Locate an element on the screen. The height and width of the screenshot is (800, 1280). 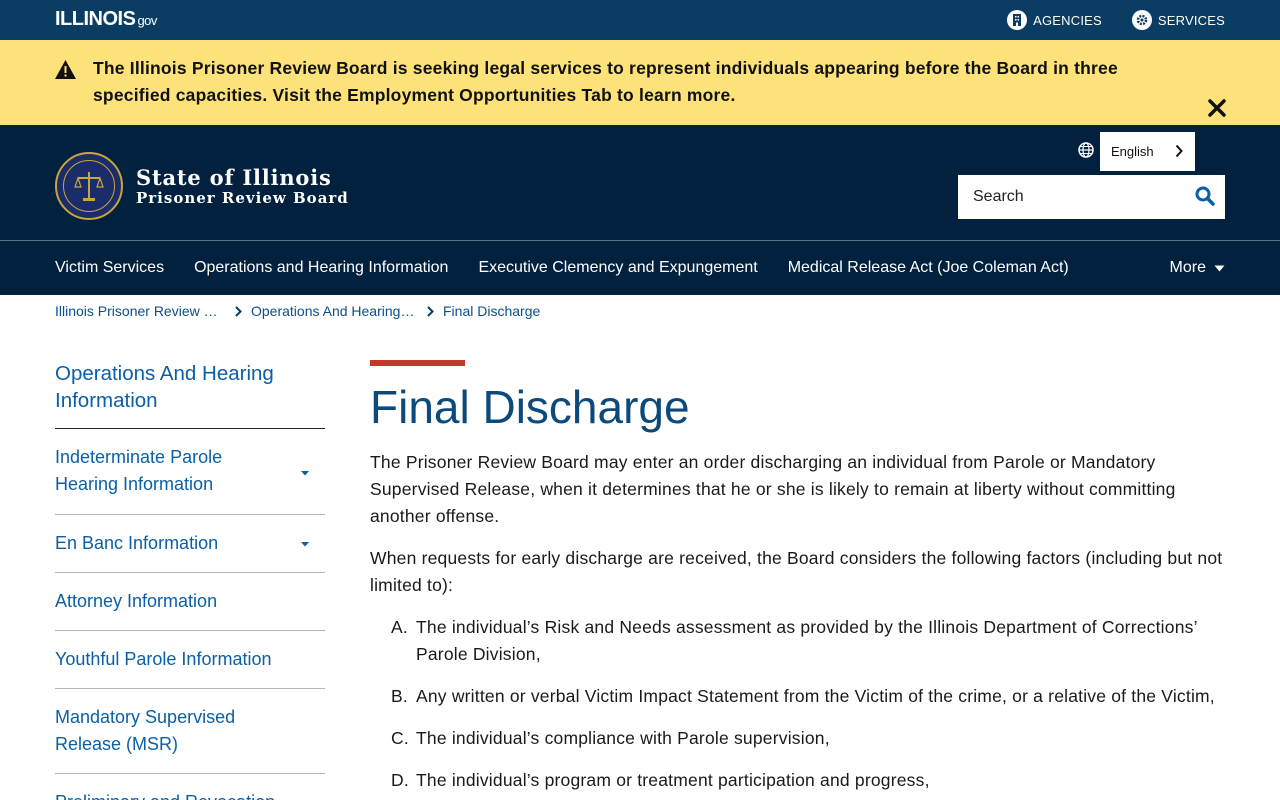
sidebar-item-label: Indeterminate Parole Hearing Information is located at coordinates (139, 470).